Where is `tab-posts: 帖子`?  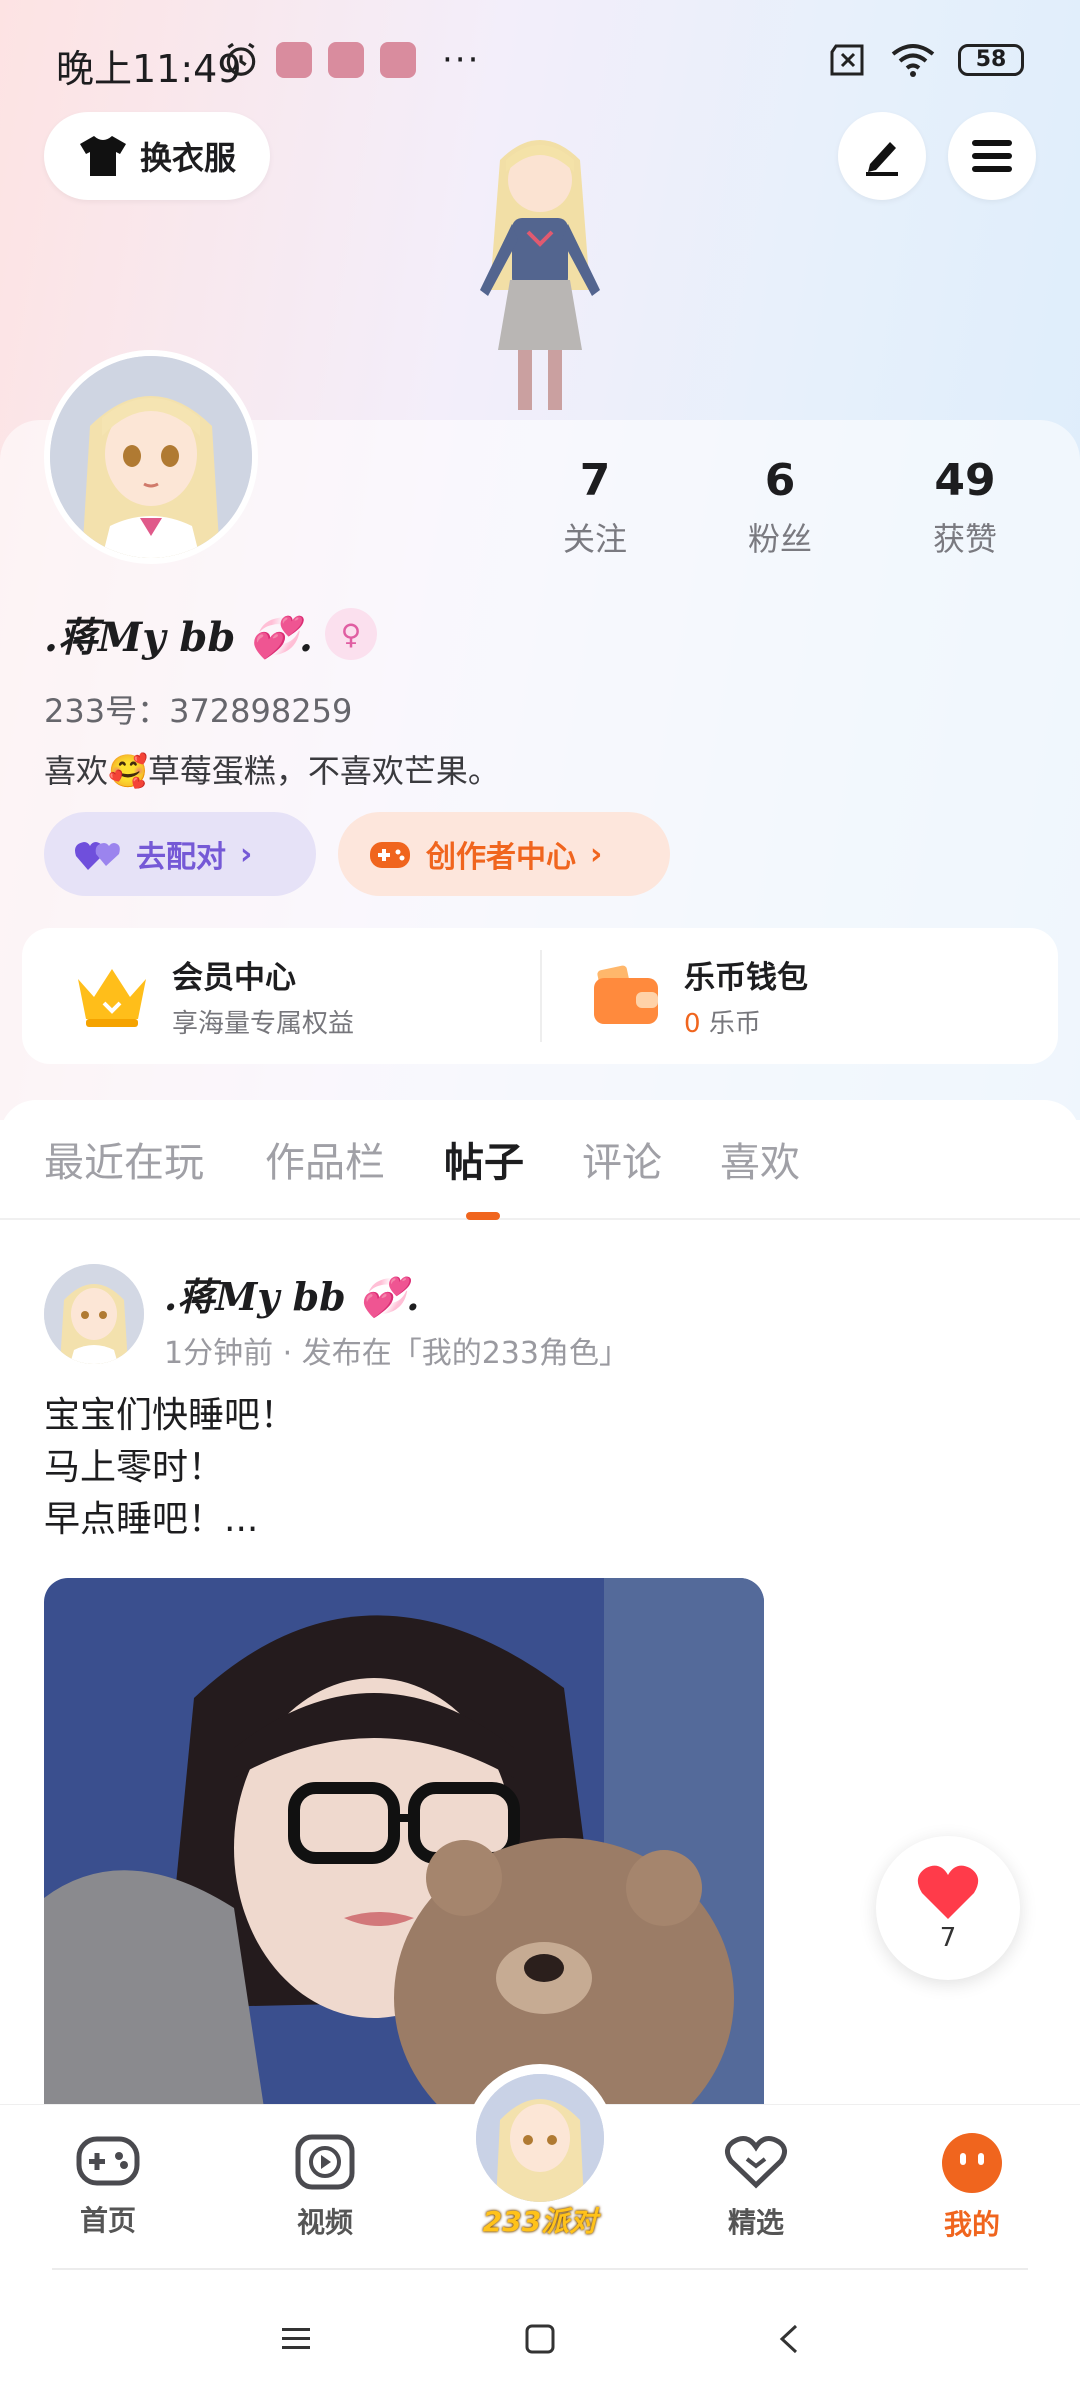 tab-posts: 帖子 is located at coordinates (484, 1159).